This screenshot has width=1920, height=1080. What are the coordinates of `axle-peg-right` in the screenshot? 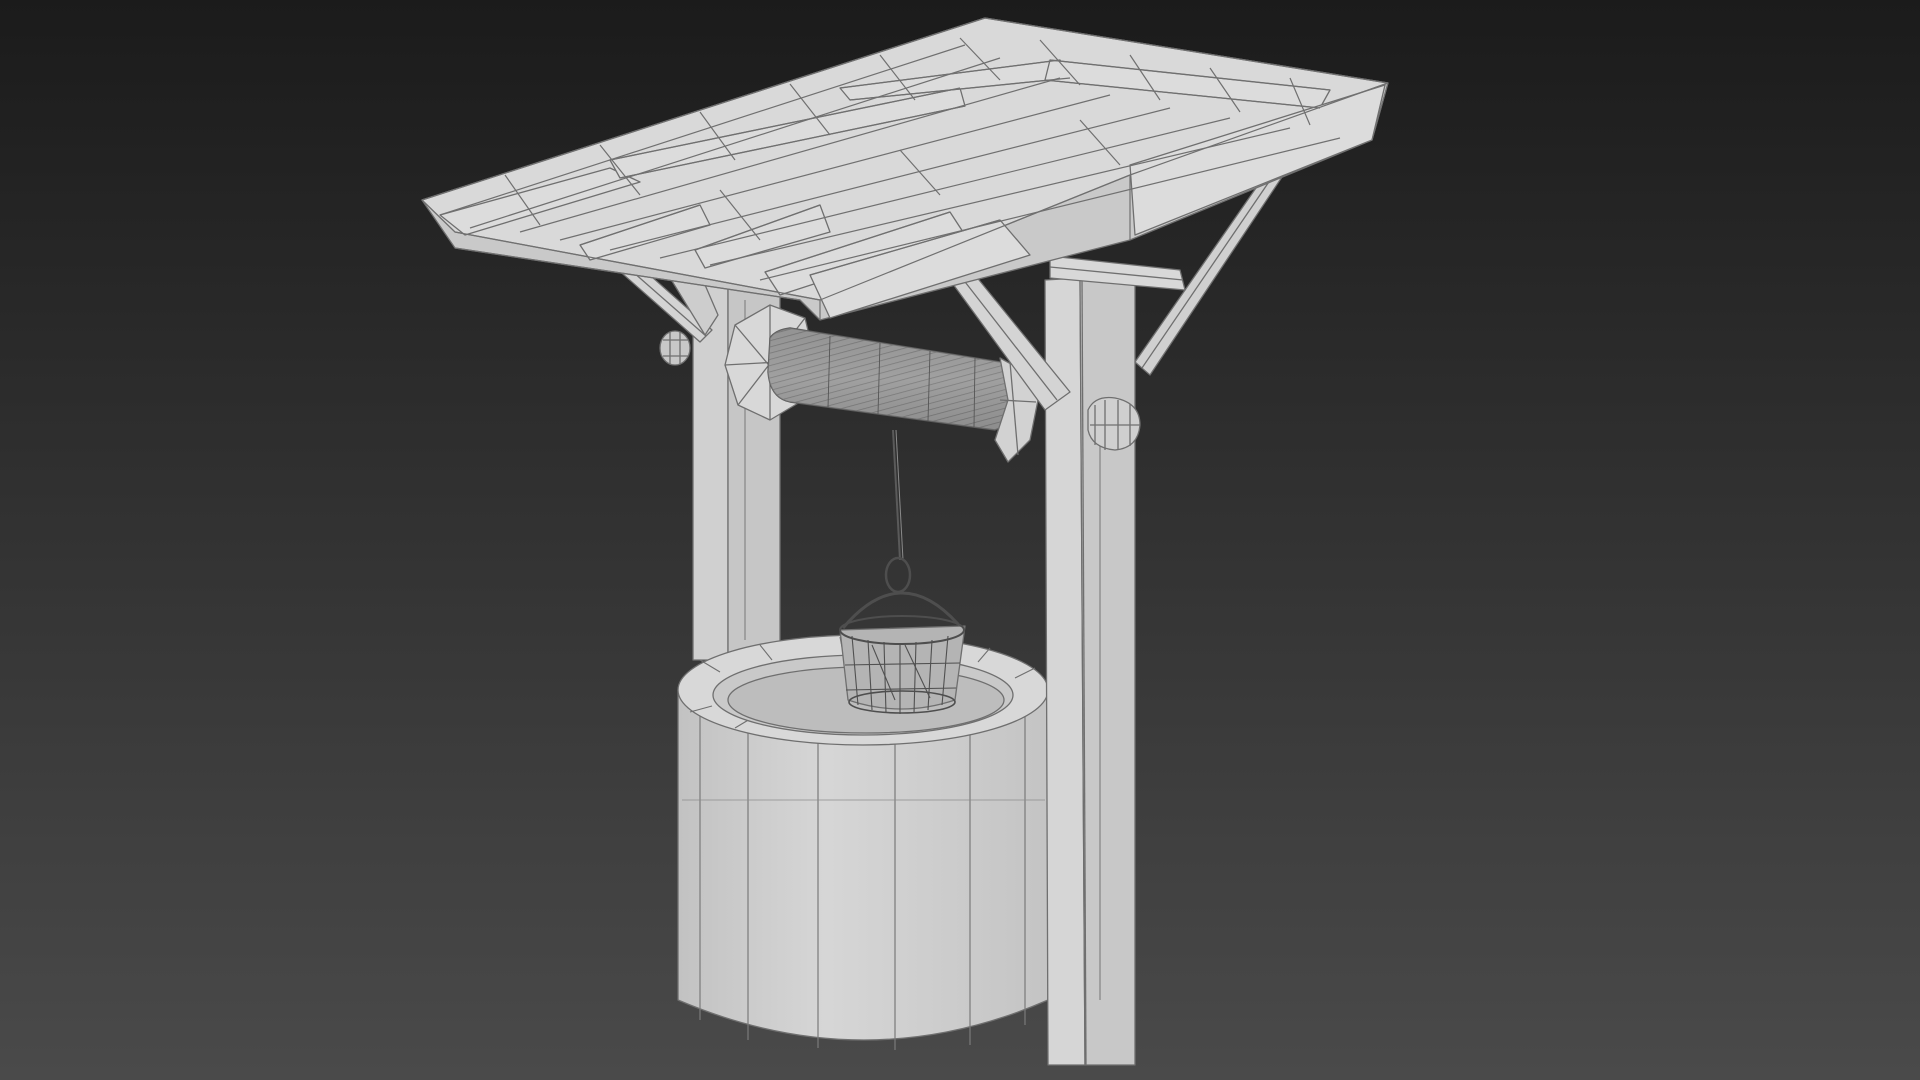 It's located at (1114, 423).